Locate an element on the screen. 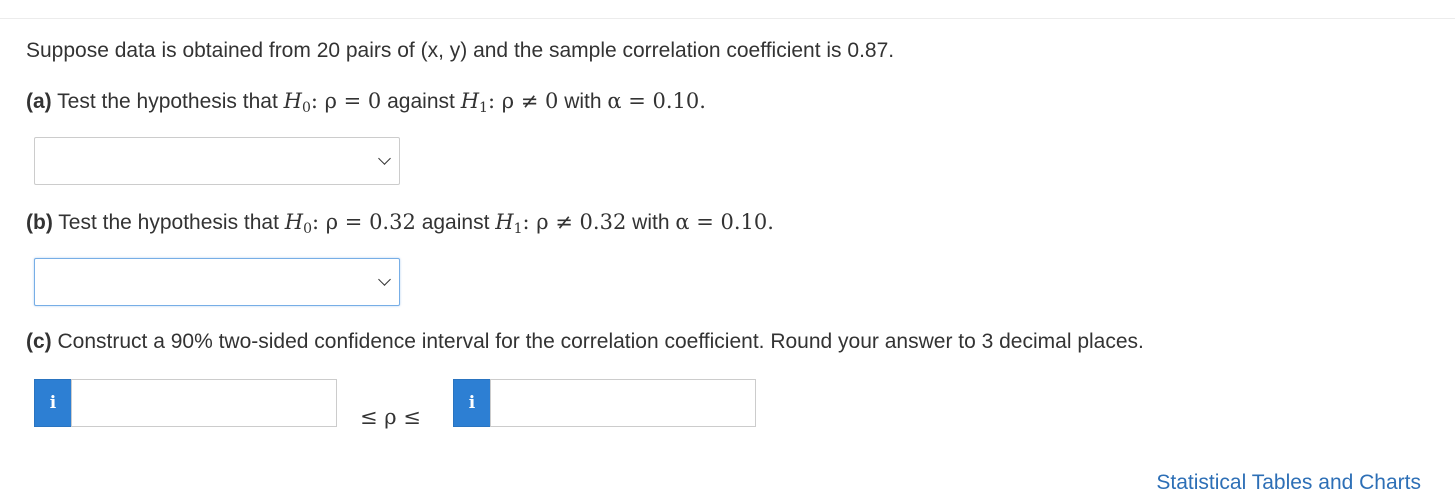 This screenshot has height=498, width=1455. part-b-answer-select is located at coordinates (217, 282).